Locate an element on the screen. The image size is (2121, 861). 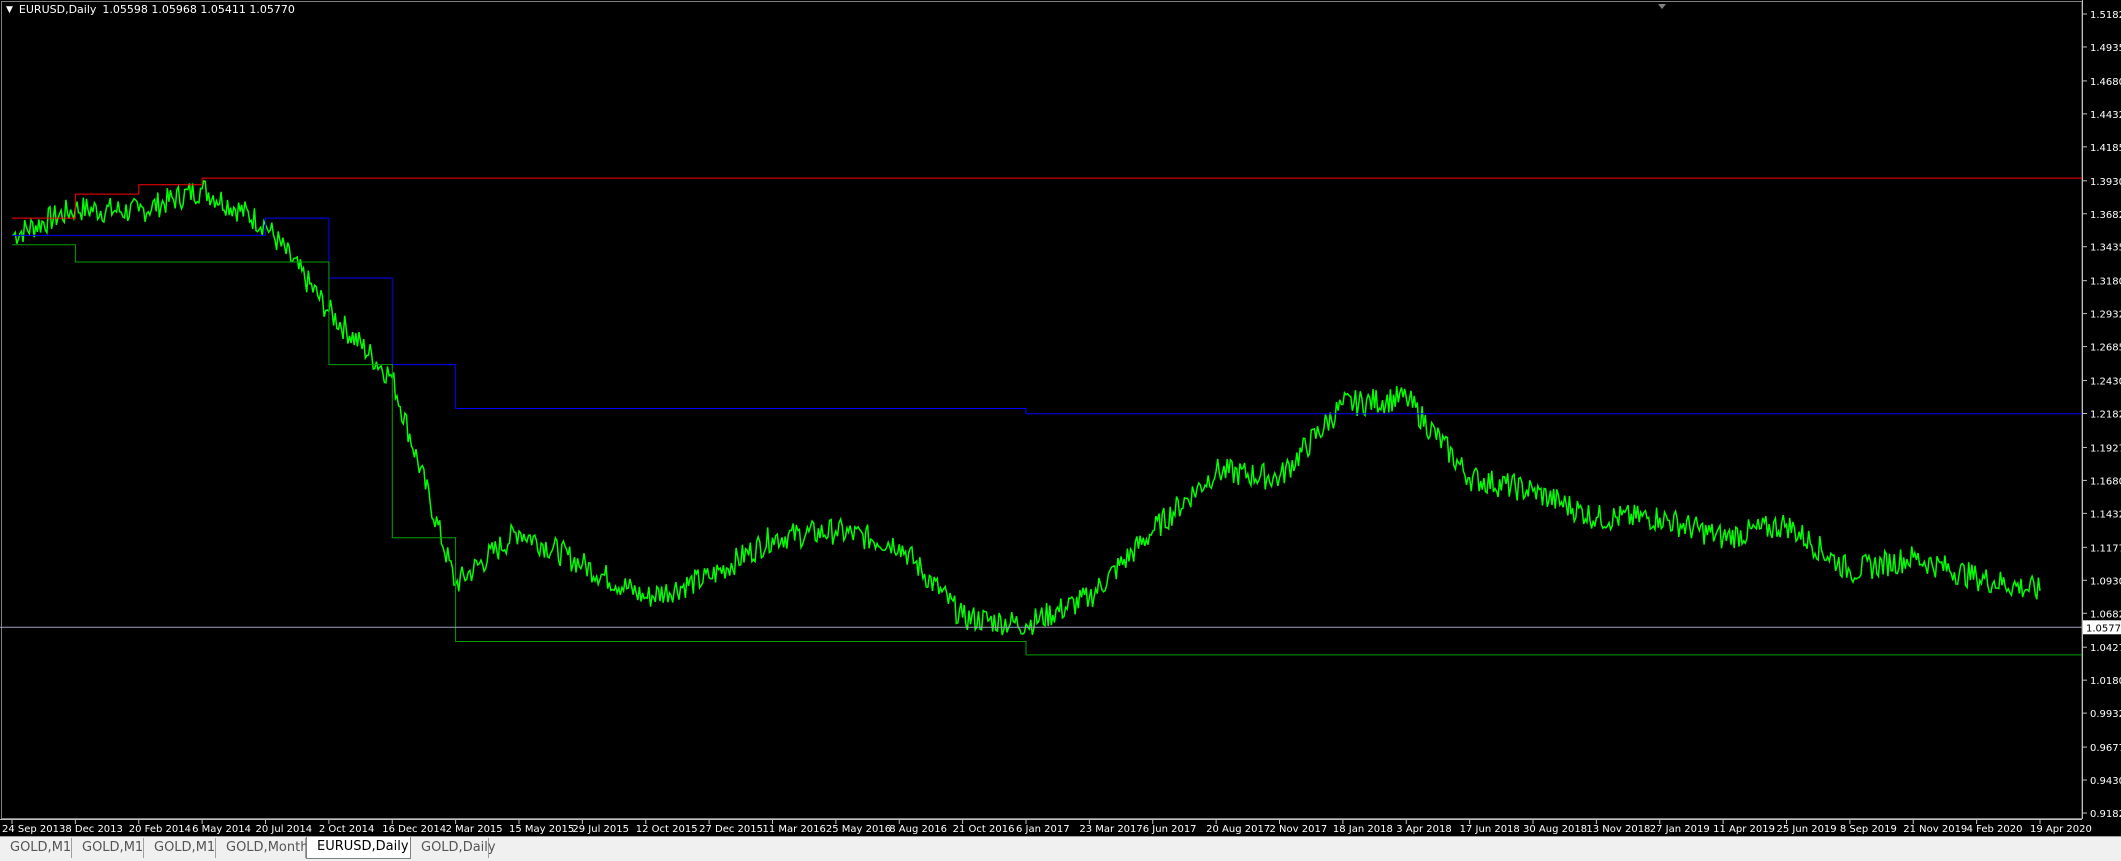
price-tick-label: 1.19275 is located at coordinates (2105, 448).